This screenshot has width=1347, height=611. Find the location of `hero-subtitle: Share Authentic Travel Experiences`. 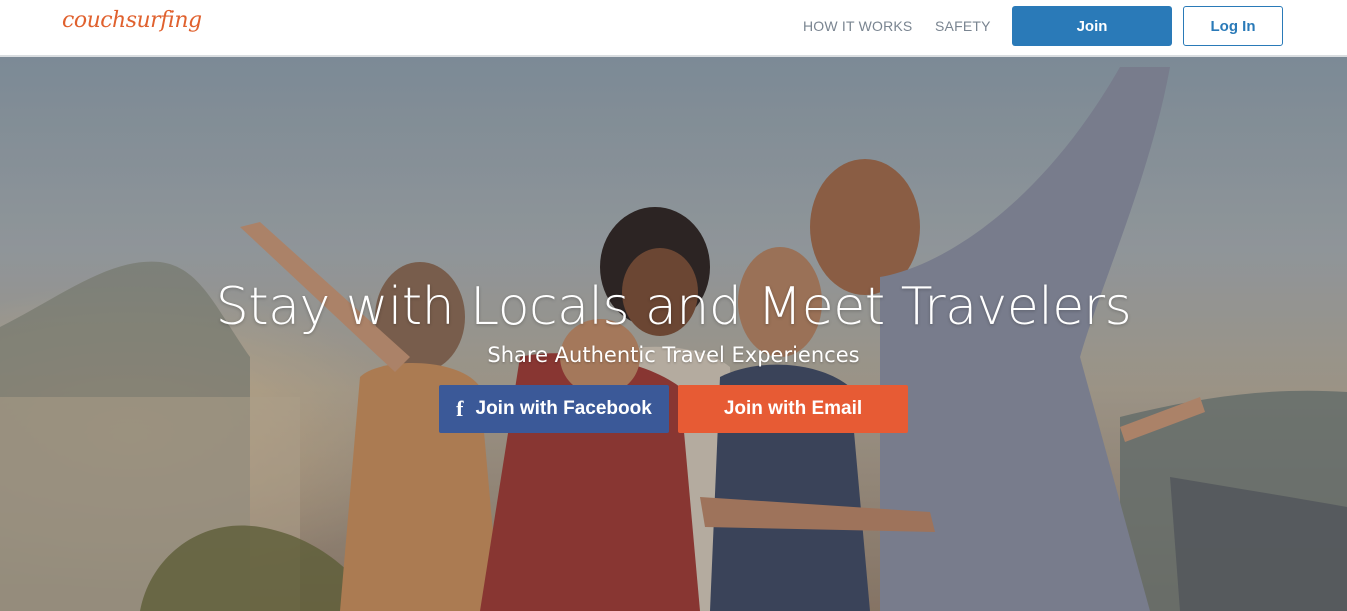

hero-subtitle: Share Authentic Travel Experiences is located at coordinates (673, 355).